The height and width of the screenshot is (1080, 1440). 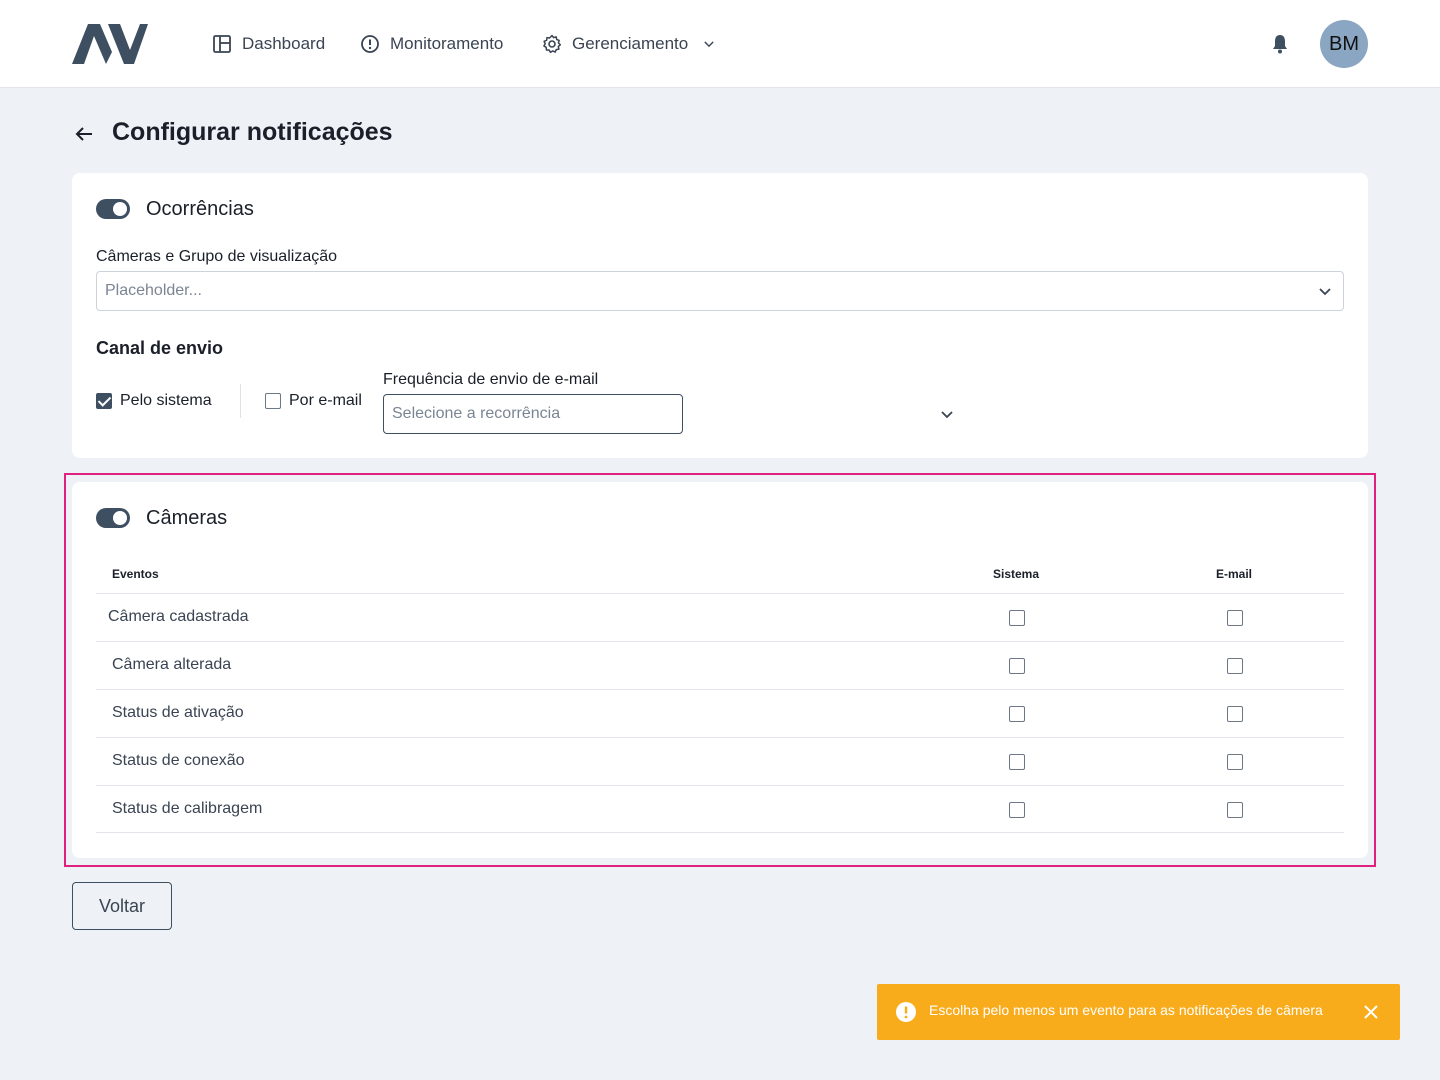 What do you see at coordinates (172, 664) in the screenshot?
I see `event-label: Câmera alterada` at bounding box center [172, 664].